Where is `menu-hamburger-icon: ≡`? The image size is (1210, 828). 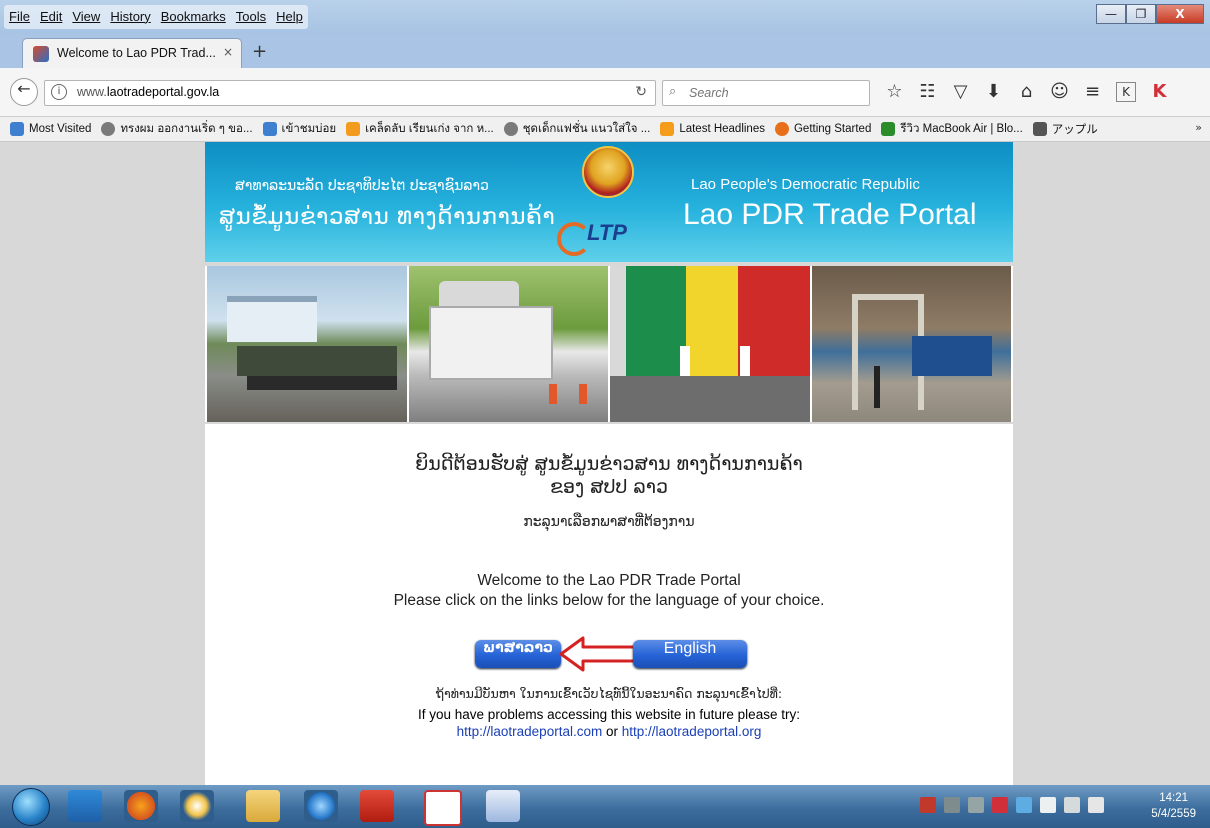
menu-hamburger-icon: ≡ is located at coordinates (1092, 92).